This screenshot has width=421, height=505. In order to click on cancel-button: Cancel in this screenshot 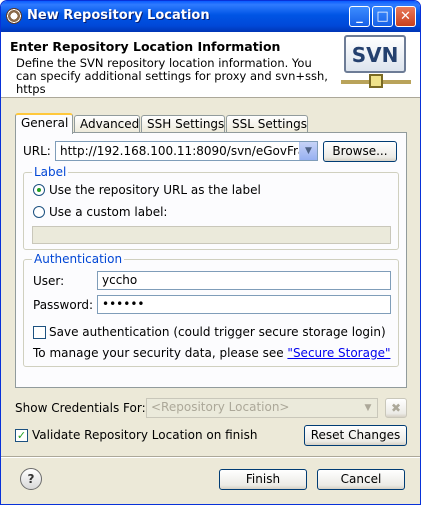, I will do `click(361, 479)`.